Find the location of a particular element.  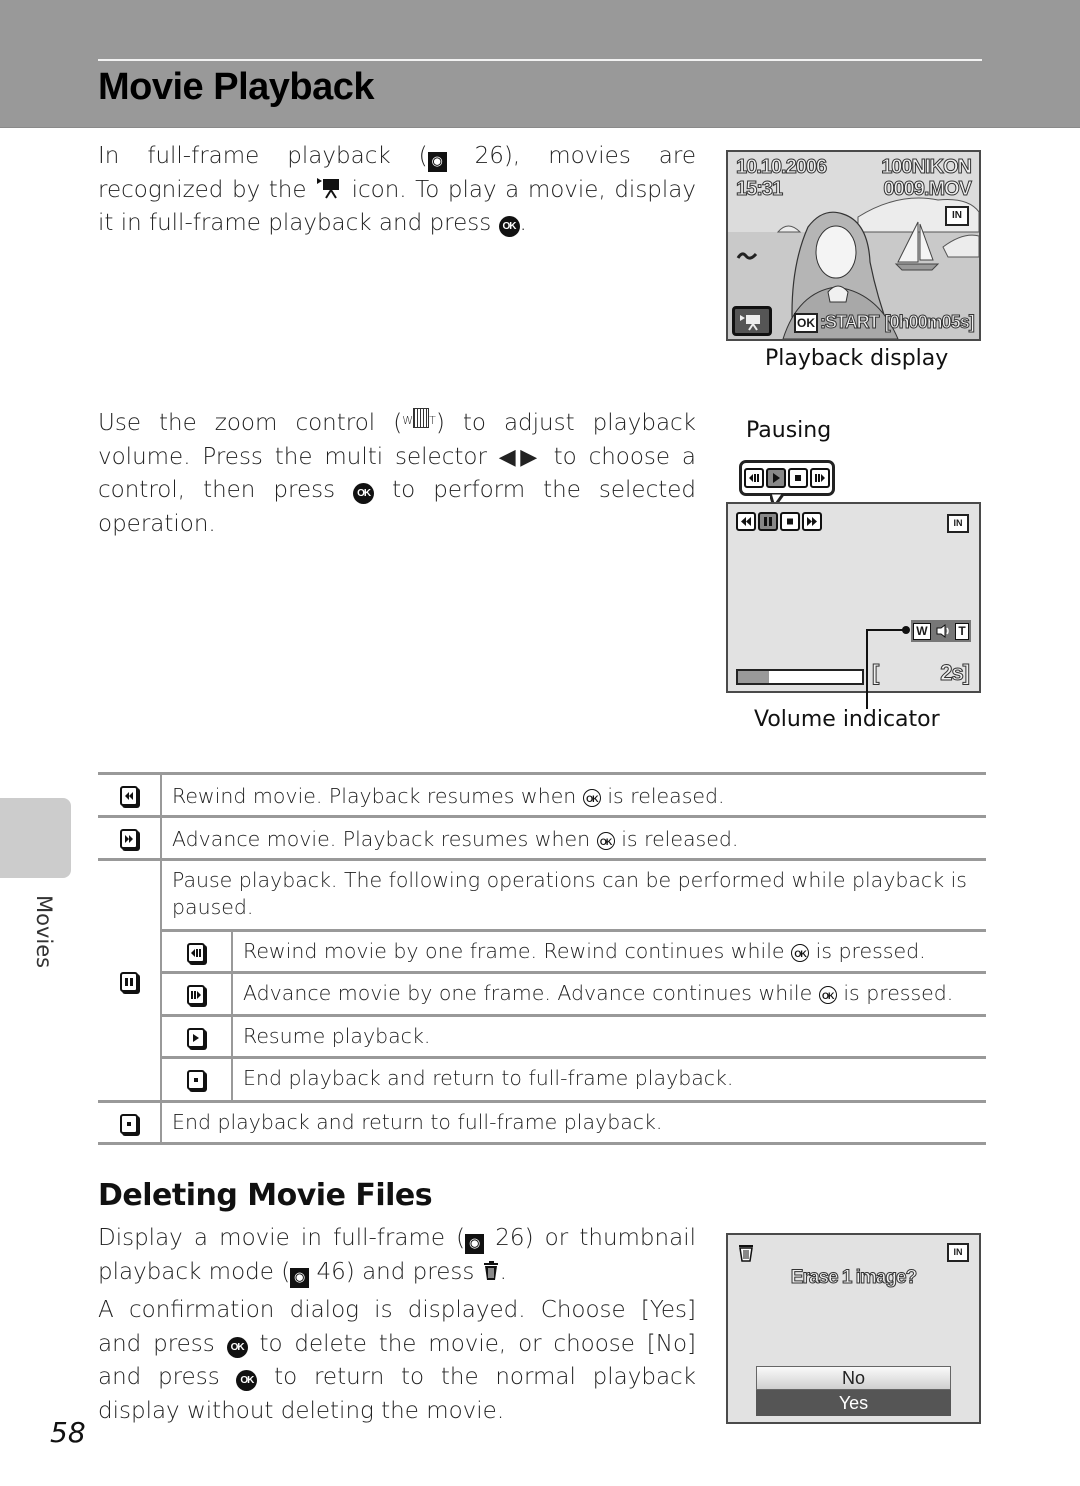

file-name: 0009.MOV is located at coordinates (928, 189).